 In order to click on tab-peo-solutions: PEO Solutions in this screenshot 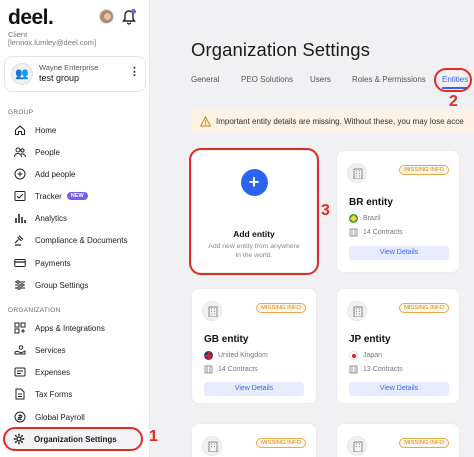, I will do `click(267, 79)`.